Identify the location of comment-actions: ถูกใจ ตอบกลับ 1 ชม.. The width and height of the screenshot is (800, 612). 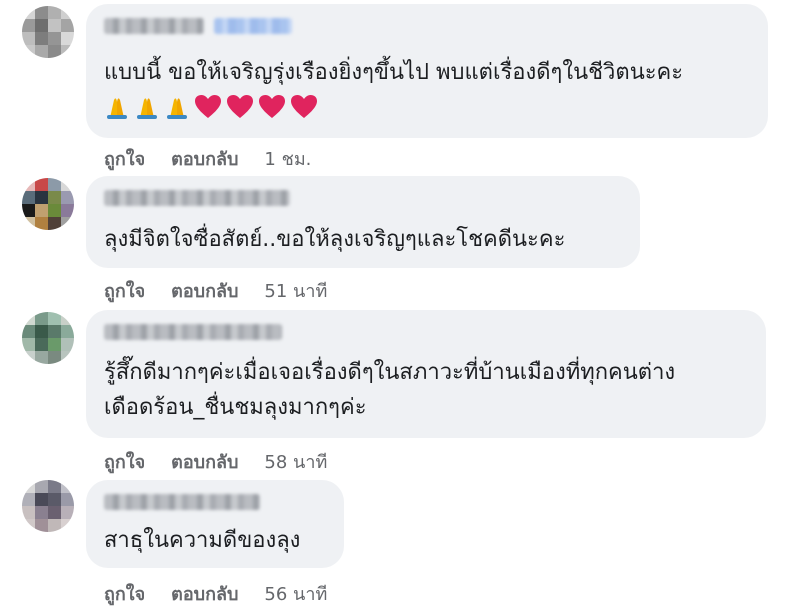
(207, 158).